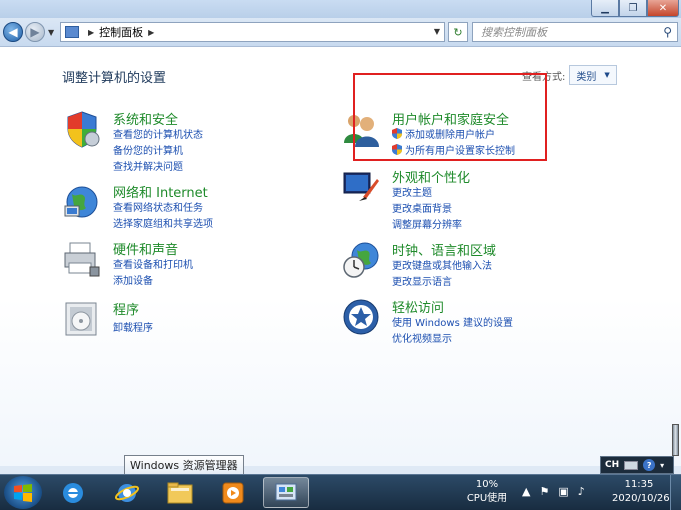 The height and width of the screenshot is (510, 681). What do you see at coordinates (466, 199) in the screenshot?
I see `category-appearance: 外观和个性化 更改主题 更改桌面背景 调整屏幕分辨率` at bounding box center [466, 199].